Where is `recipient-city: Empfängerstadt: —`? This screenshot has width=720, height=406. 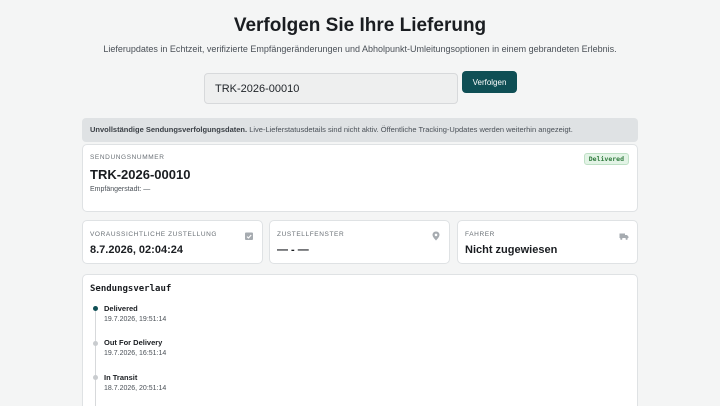 recipient-city: Empfängerstadt: — is located at coordinates (120, 189).